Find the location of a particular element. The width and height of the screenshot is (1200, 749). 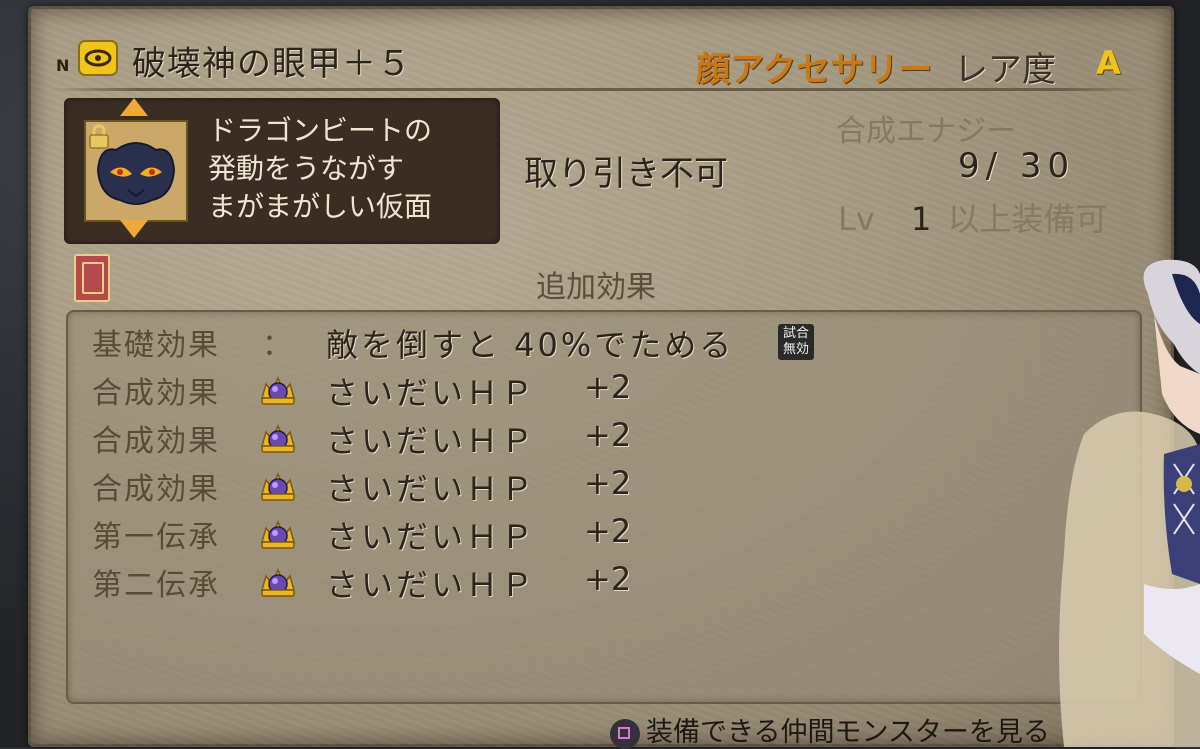

rank-mark: N is located at coordinates (63, 65).